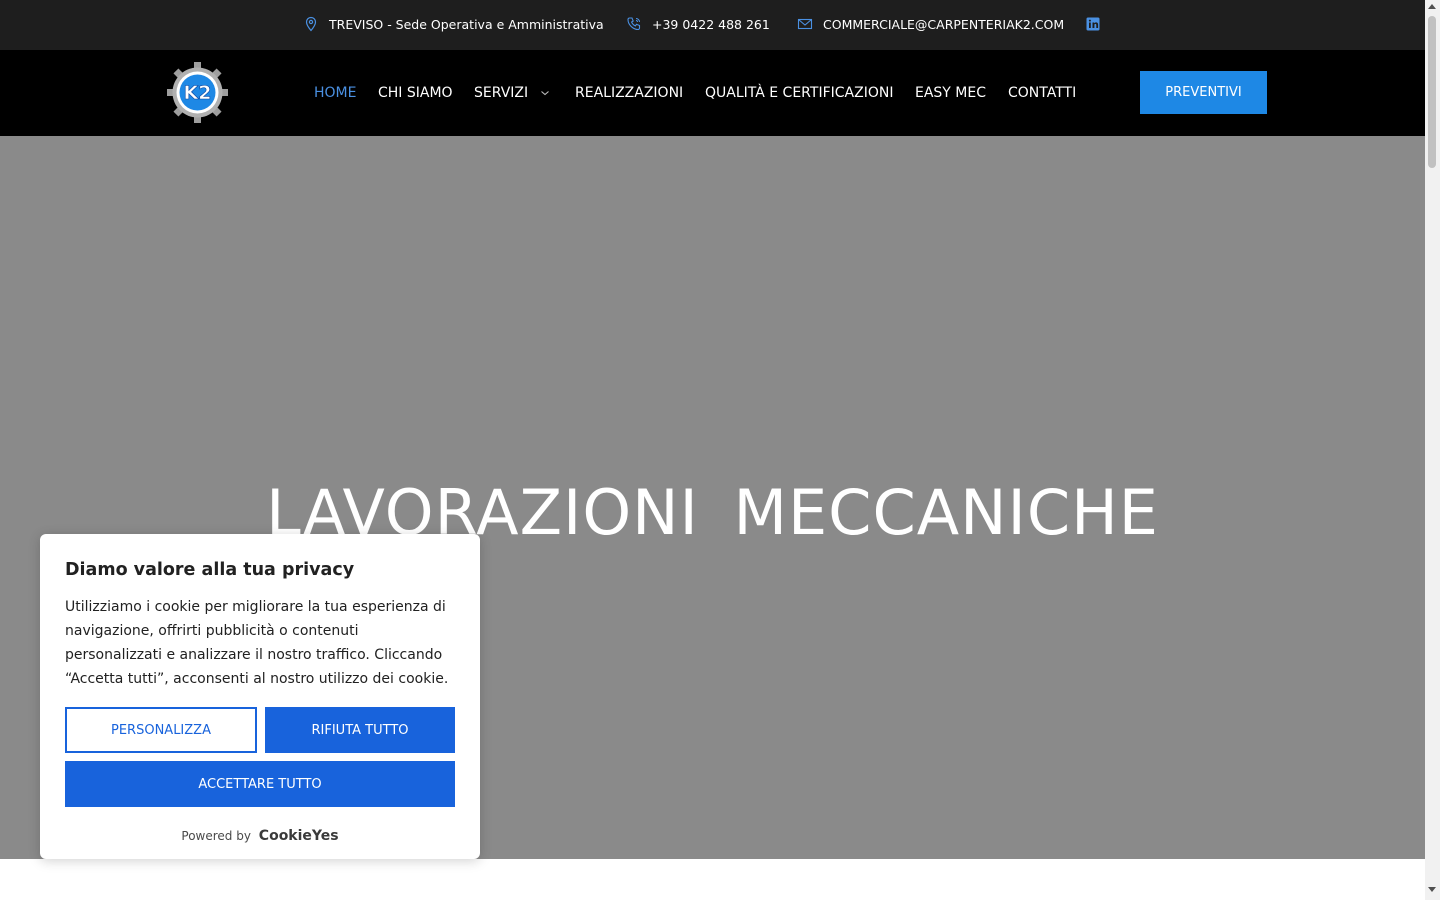  What do you see at coordinates (1432, 889) in the screenshot?
I see `scroll-down-arrow-icon` at bounding box center [1432, 889].